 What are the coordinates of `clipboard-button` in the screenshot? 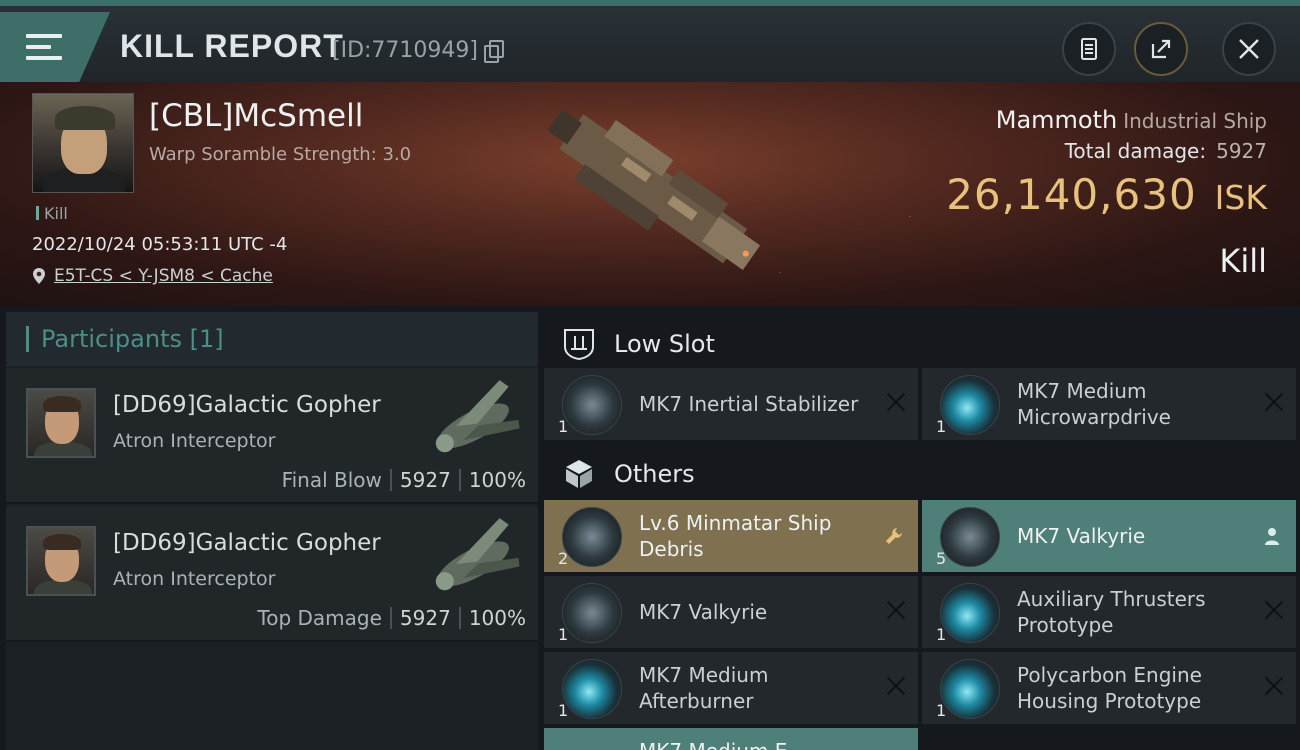 It's located at (1089, 49).